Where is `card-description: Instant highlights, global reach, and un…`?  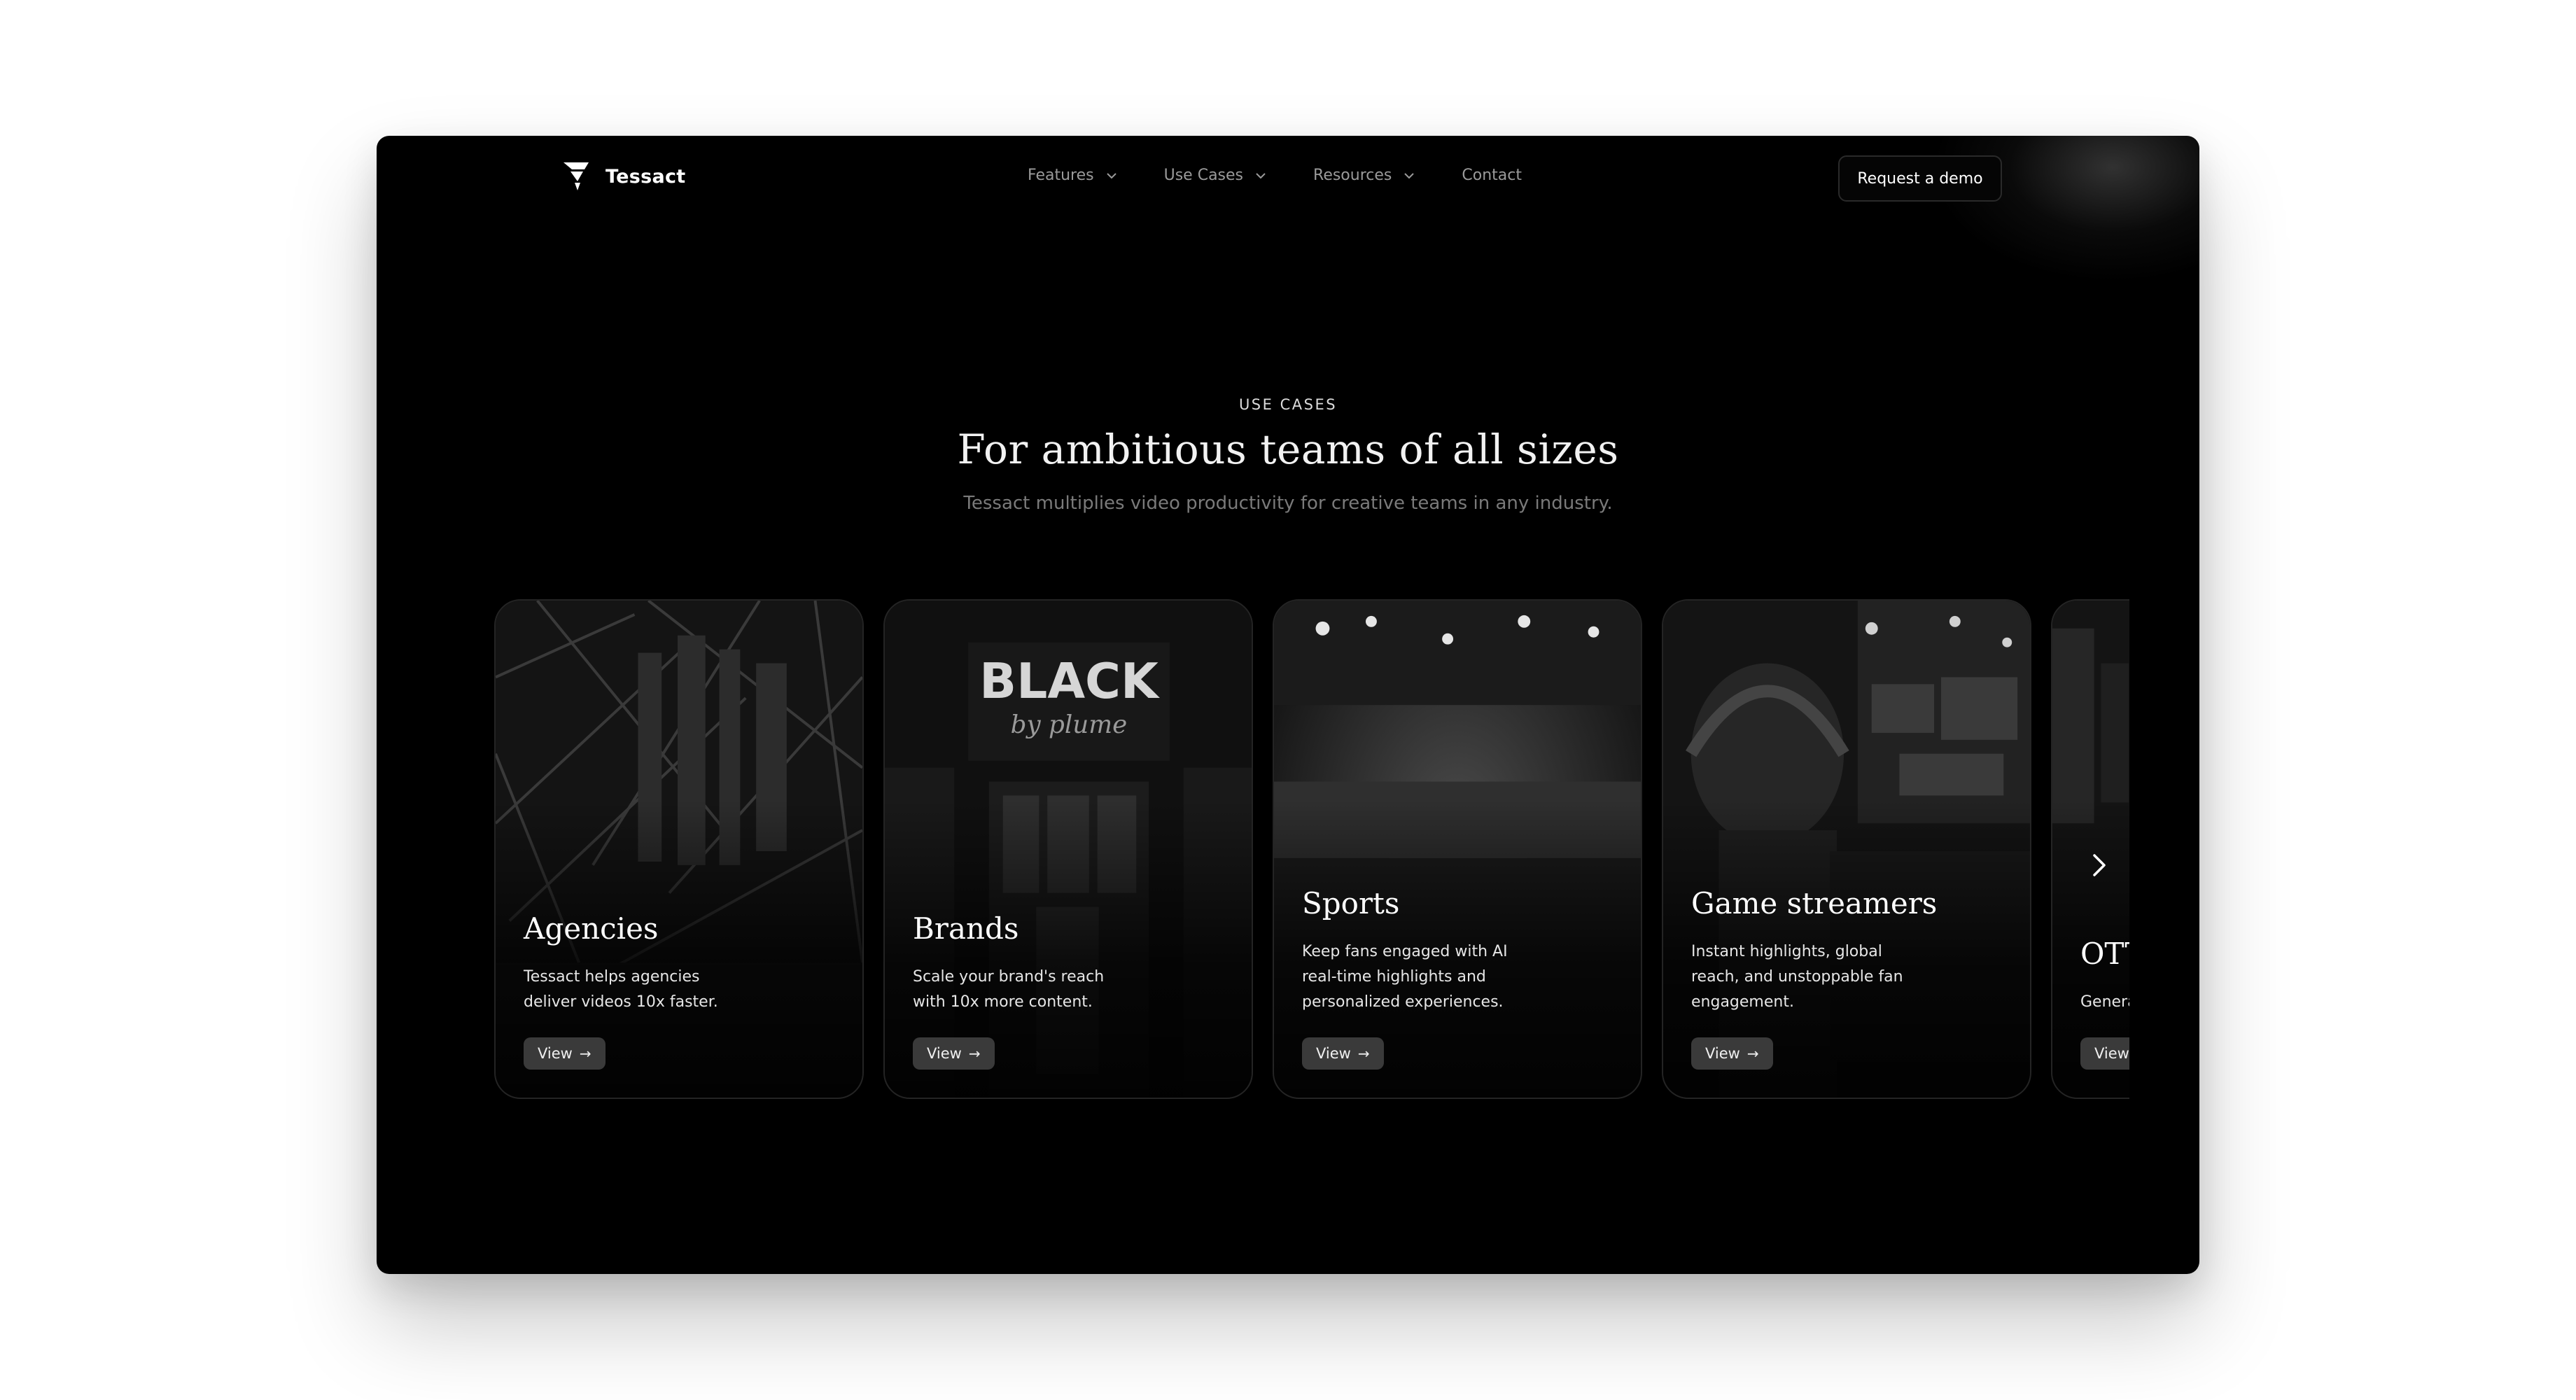
card-description: Instant highlights, global reach, and un… is located at coordinates (1797, 977).